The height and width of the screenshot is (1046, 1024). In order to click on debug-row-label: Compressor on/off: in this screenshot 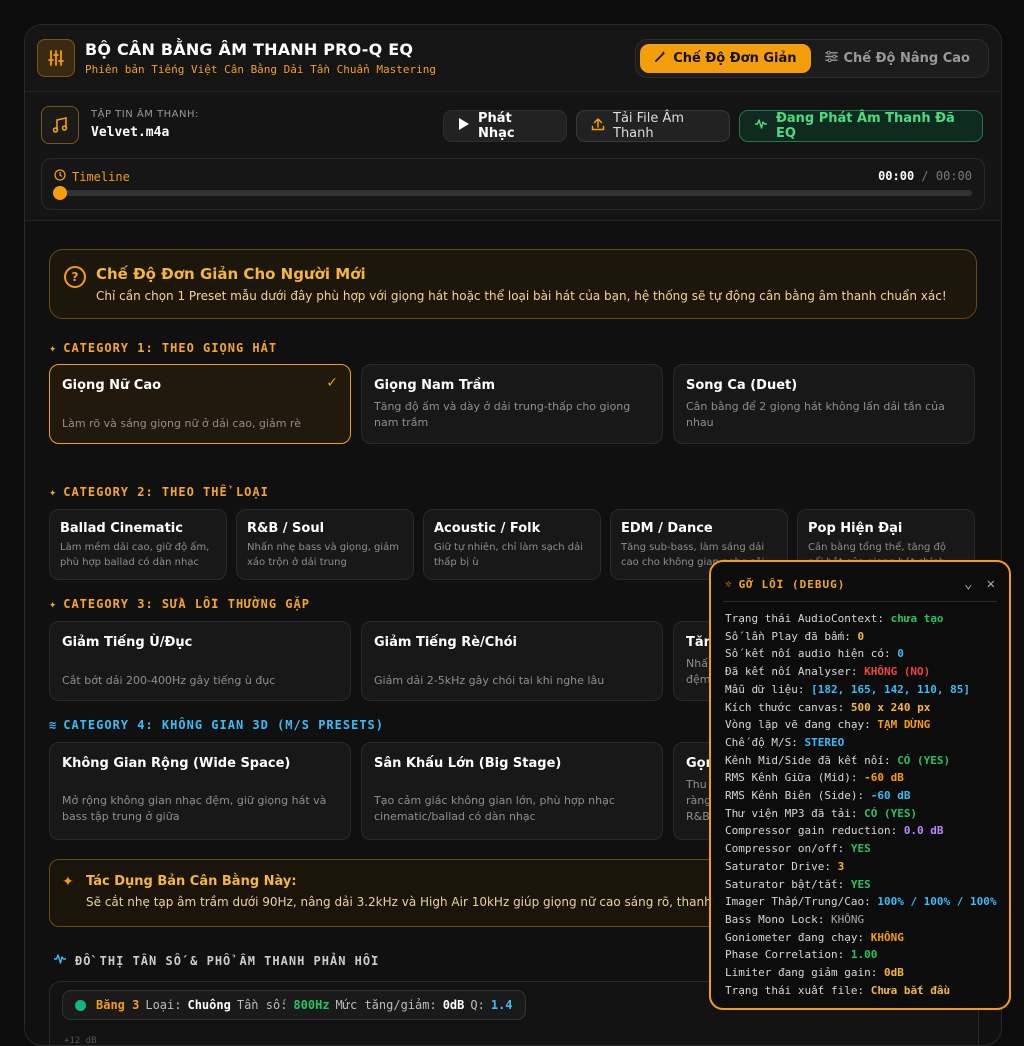, I will do `click(788, 849)`.